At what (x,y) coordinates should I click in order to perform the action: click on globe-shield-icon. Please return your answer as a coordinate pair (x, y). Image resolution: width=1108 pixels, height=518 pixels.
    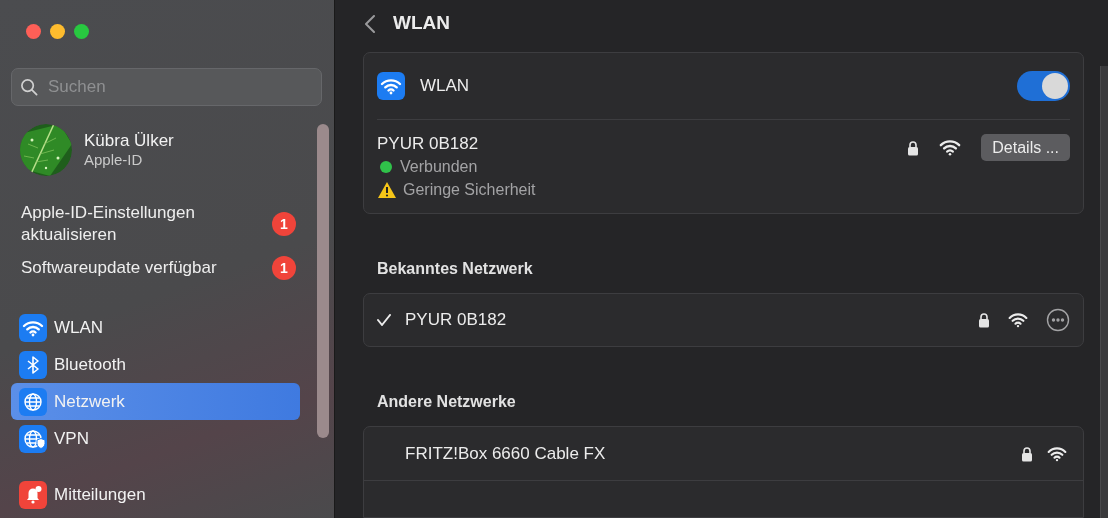
    Looking at the image, I should click on (33, 438).